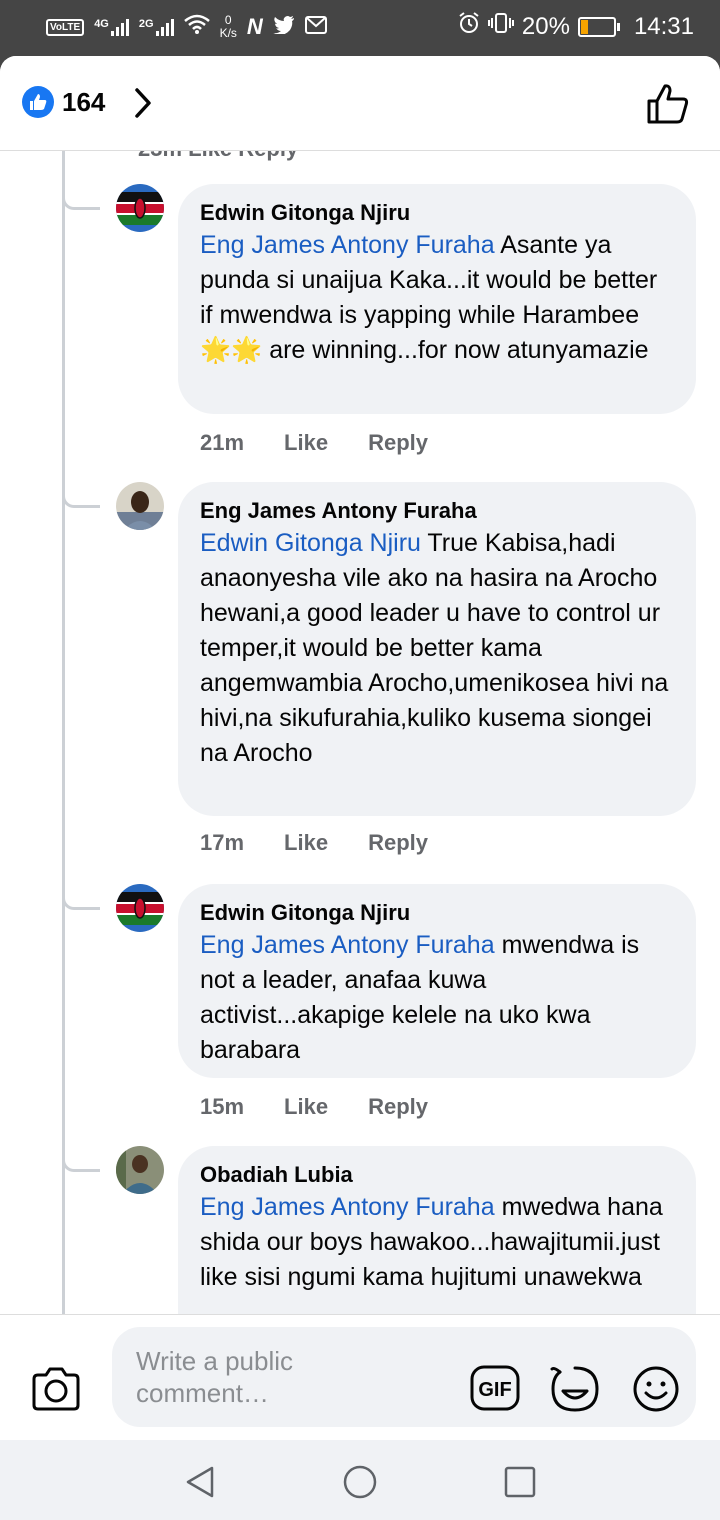 This screenshot has height=1520, width=720. What do you see at coordinates (63, 732) in the screenshot?
I see `thread-line` at bounding box center [63, 732].